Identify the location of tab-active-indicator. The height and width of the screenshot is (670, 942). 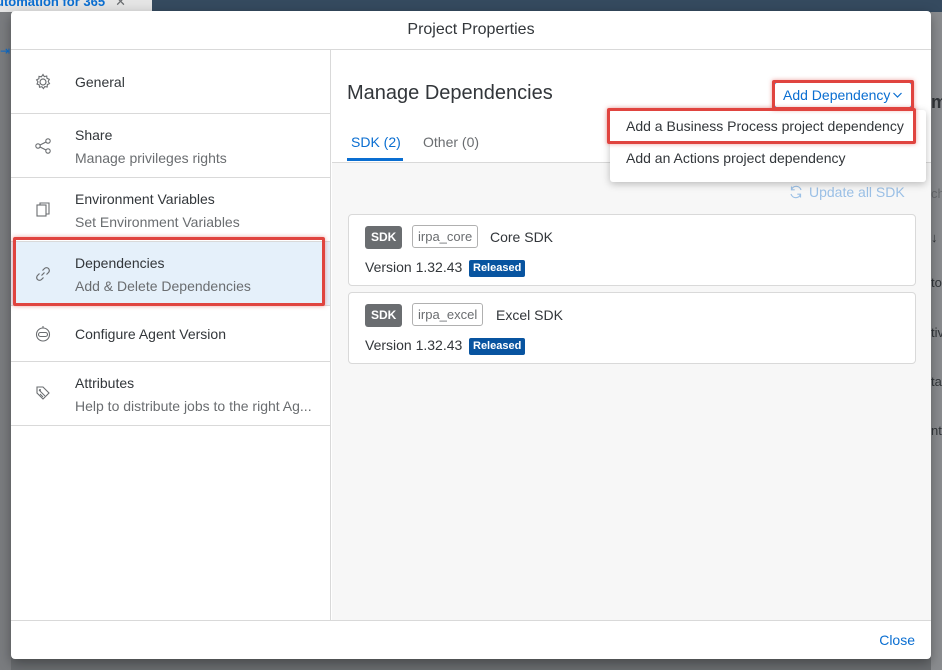
(375, 159).